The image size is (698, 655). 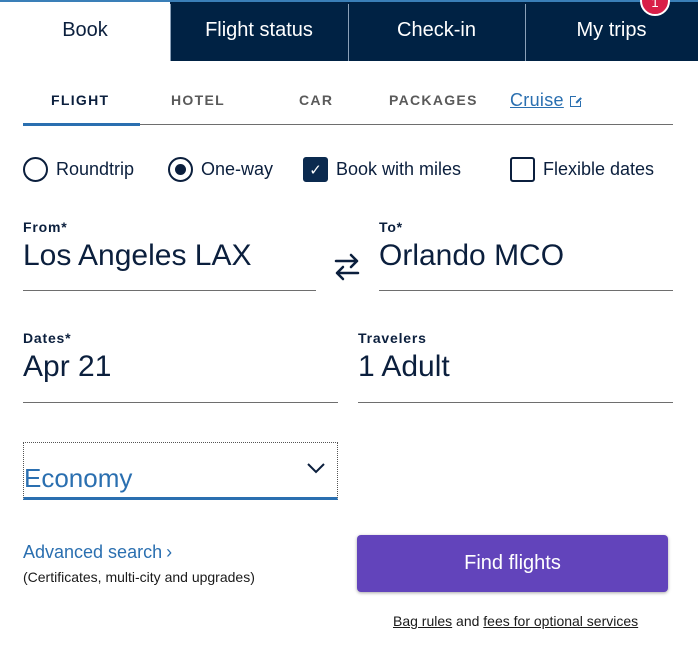 I want to click on travelers-field: Travelers 1 Adult, so click(x=515, y=366).